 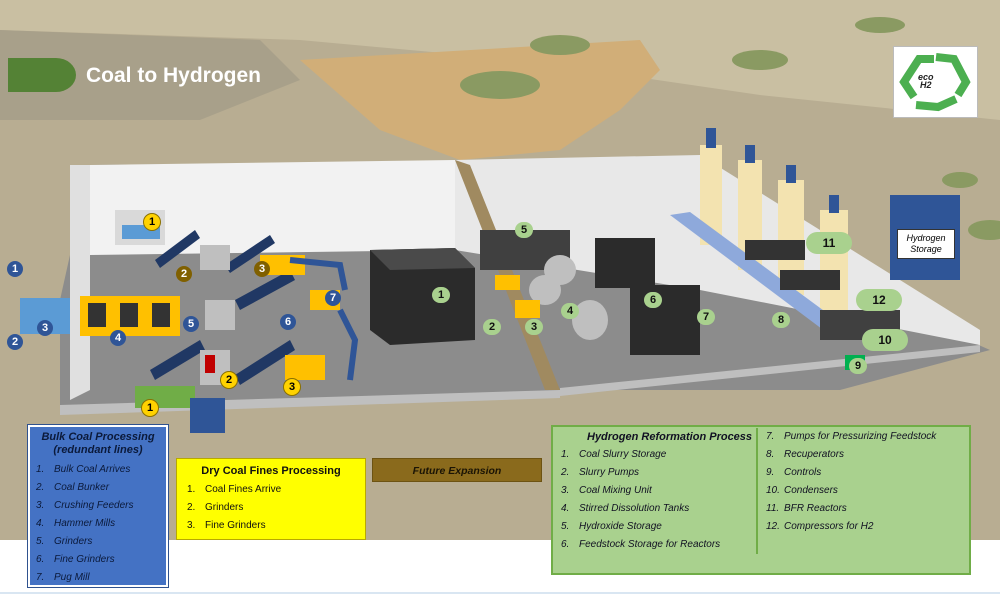 I want to click on marker-bulk-4: 4, so click(x=118, y=338).